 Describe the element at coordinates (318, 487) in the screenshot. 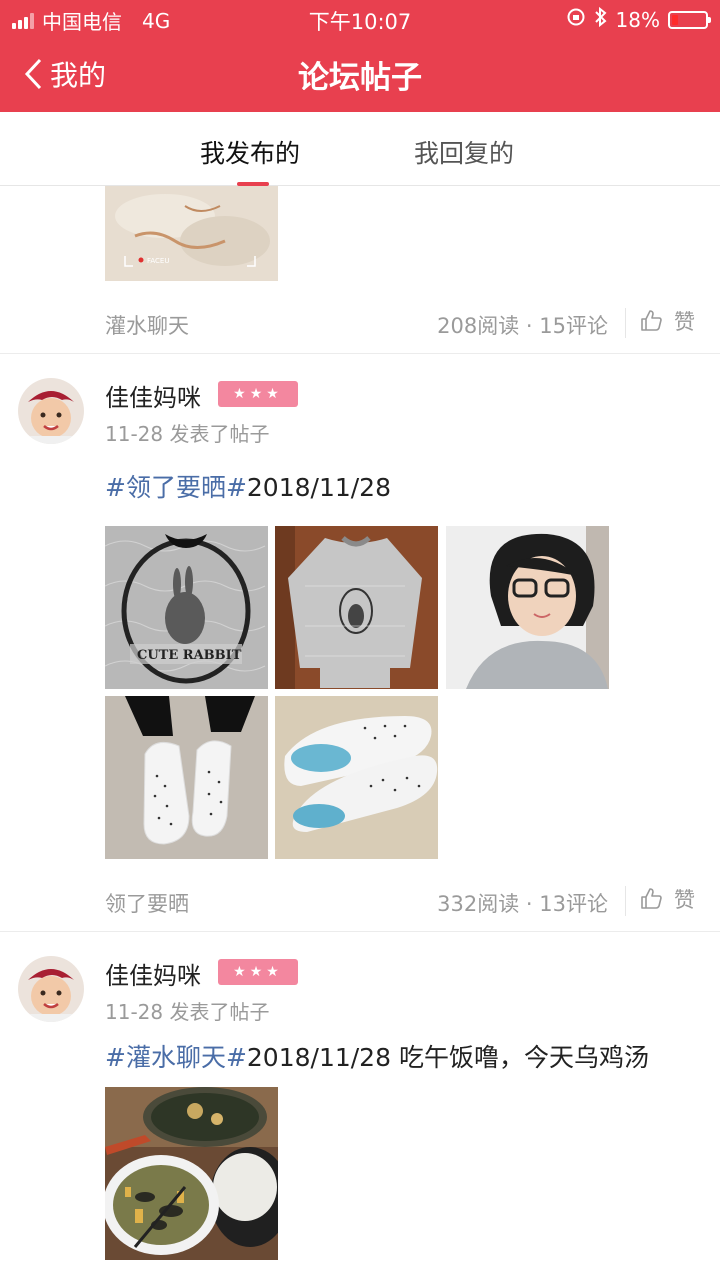

I see `post-body: 2018/11/28` at that location.